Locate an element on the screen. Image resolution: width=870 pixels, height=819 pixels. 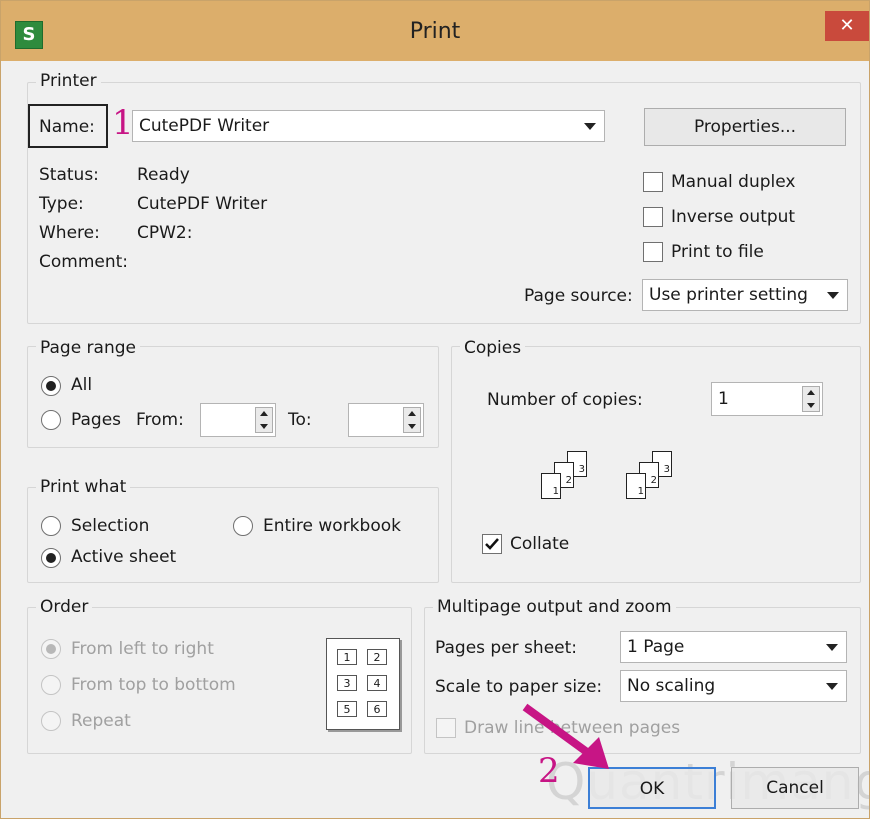
annotation-arrow-icon is located at coordinates (565, 736).